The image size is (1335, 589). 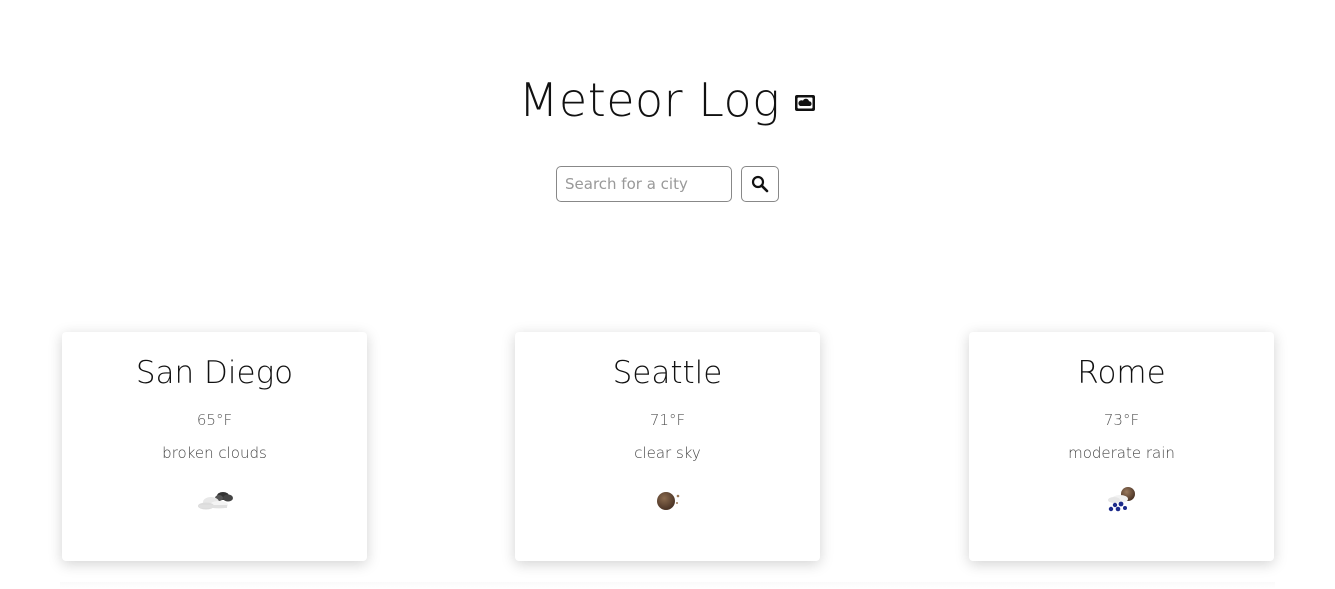 What do you see at coordinates (667, 453) in the screenshot?
I see `card-description: clear sky` at bounding box center [667, 453].